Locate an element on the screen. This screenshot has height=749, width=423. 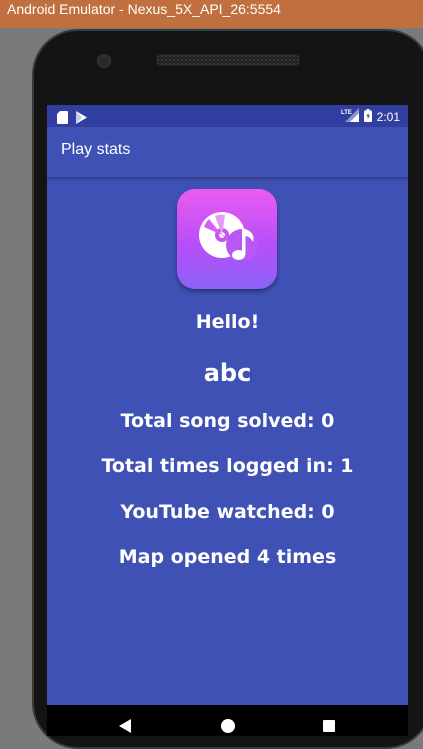
battery-icon is located at coordinates (367, 116).